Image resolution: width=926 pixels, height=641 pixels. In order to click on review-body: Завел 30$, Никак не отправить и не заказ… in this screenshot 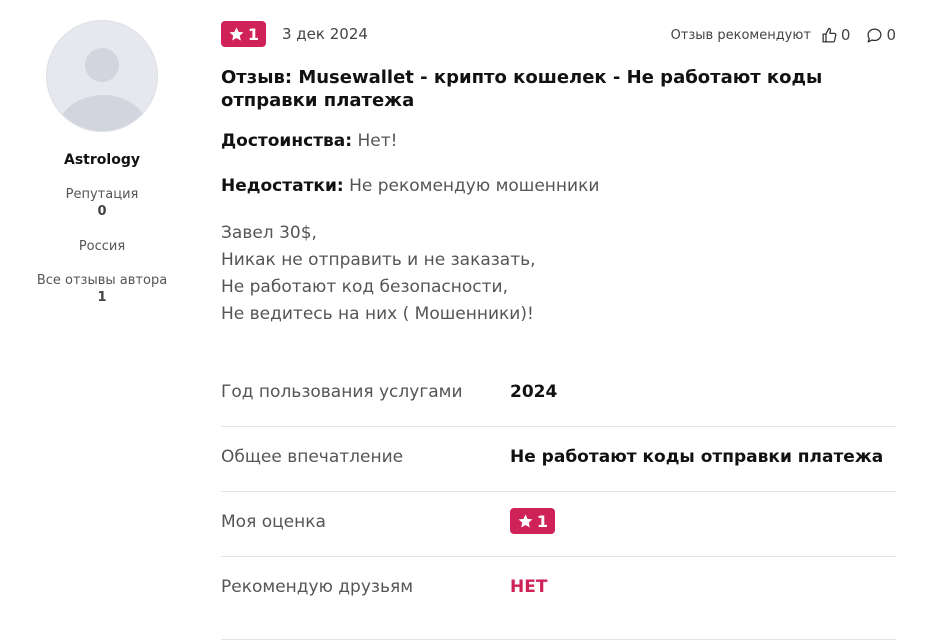, I will do `click(378, 274)`.